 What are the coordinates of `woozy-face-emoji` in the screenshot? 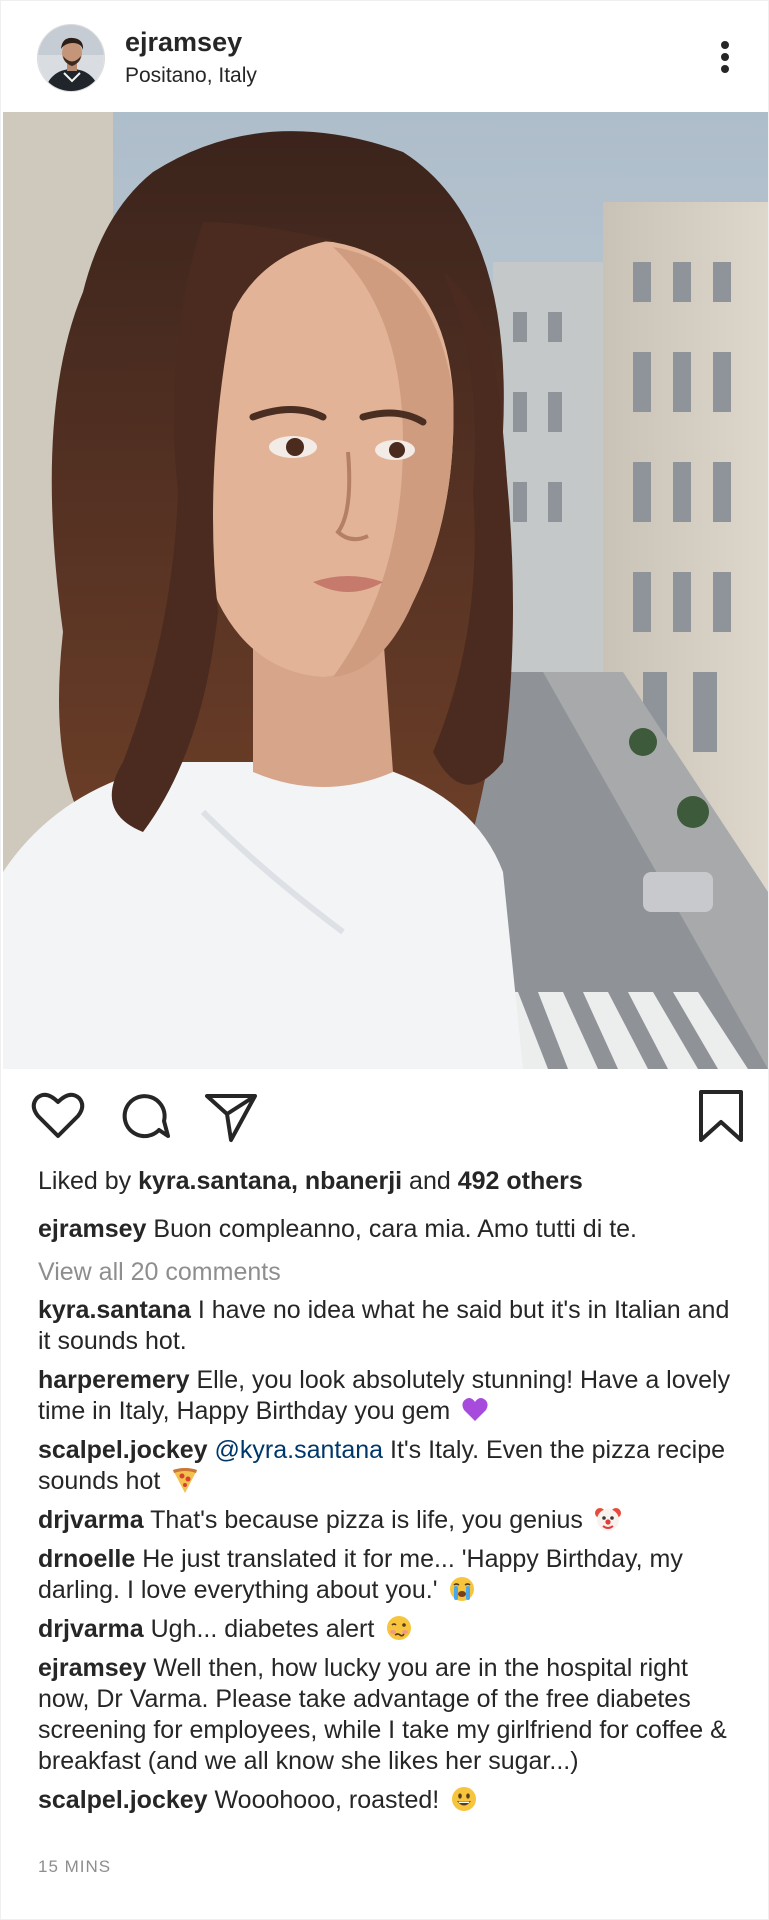 It's located at (399, 1628).